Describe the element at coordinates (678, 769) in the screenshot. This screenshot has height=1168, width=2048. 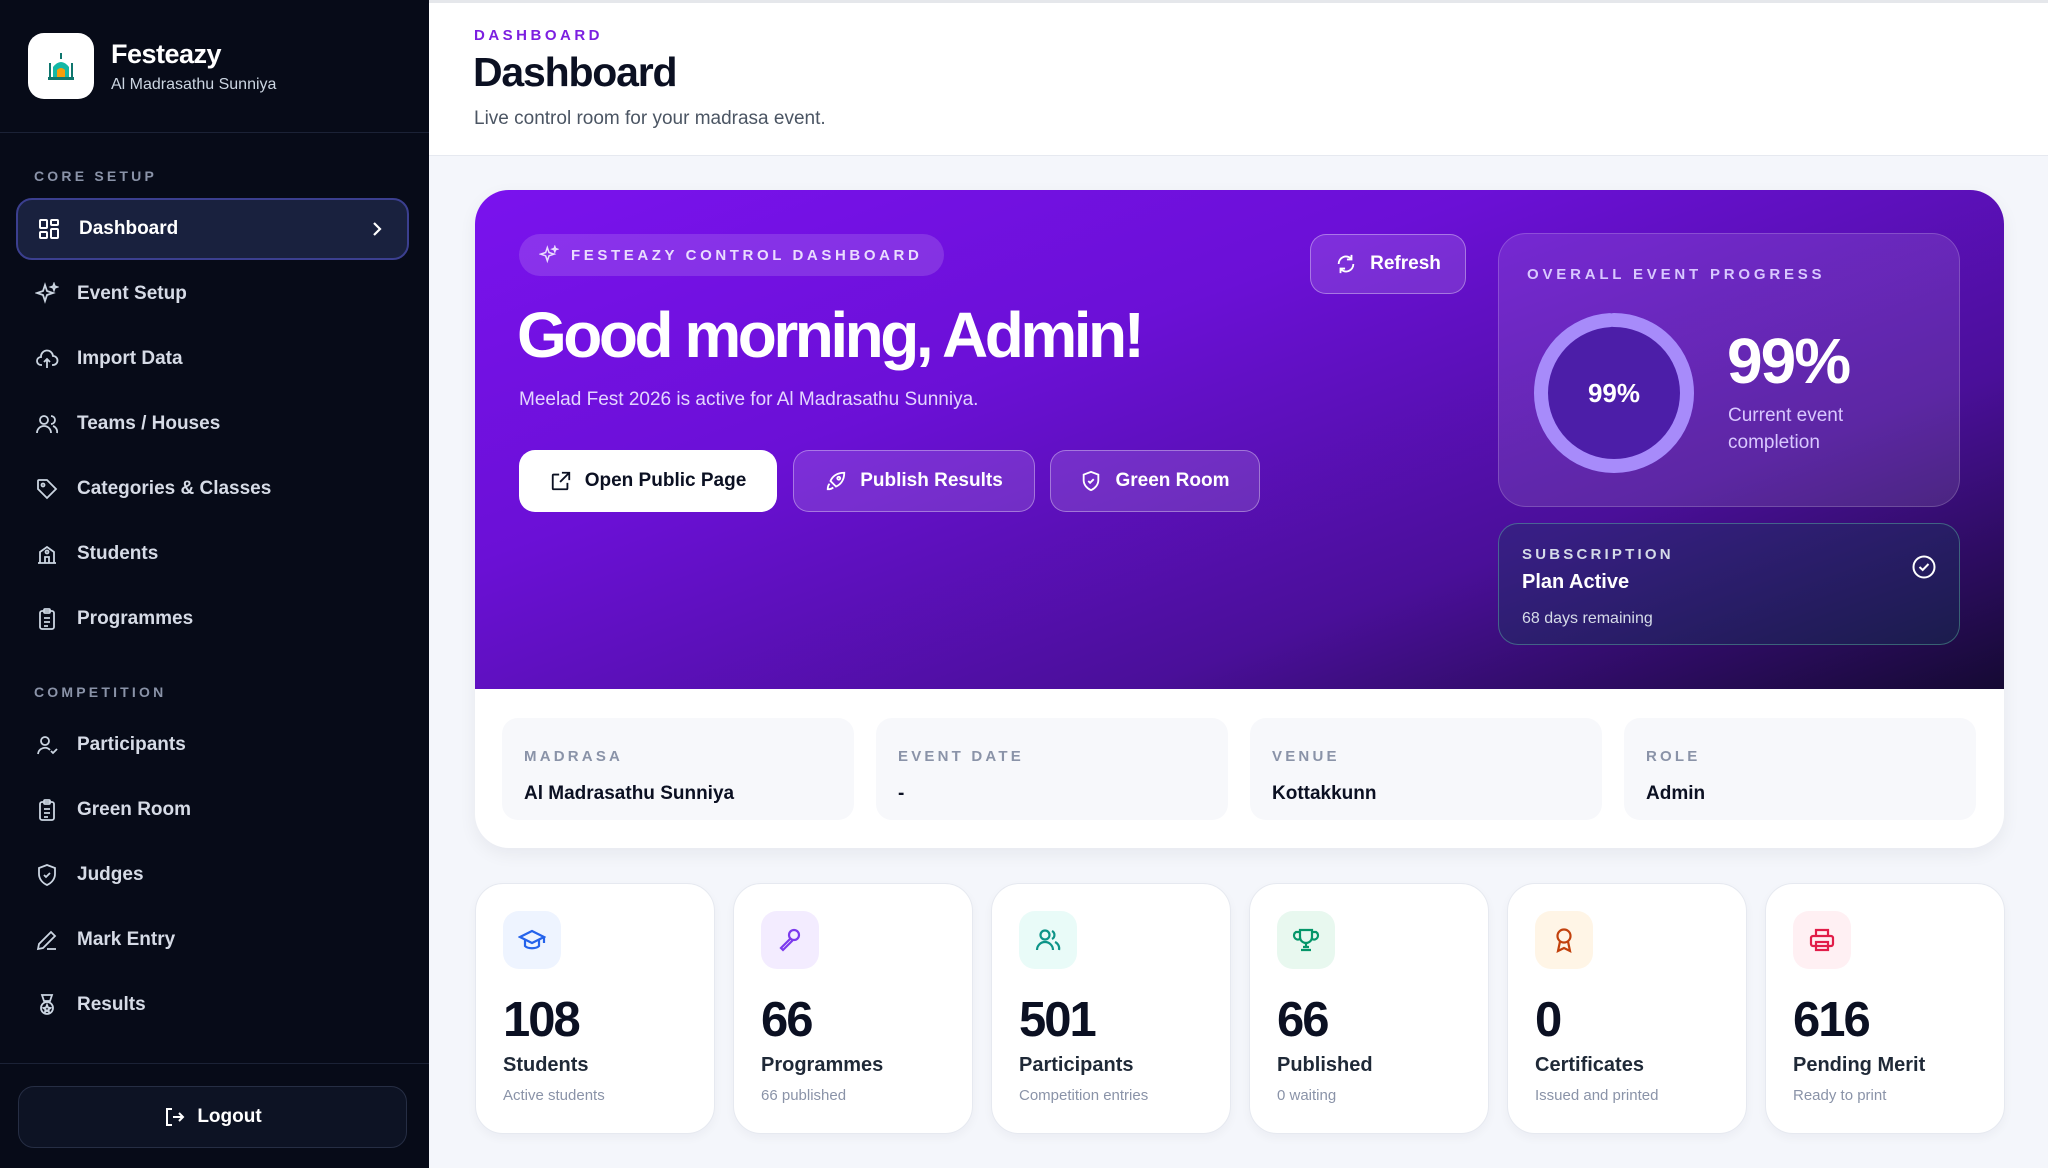
I see `info-madrasa: MADRASA Al Madrasathu Sunniya` at that location.